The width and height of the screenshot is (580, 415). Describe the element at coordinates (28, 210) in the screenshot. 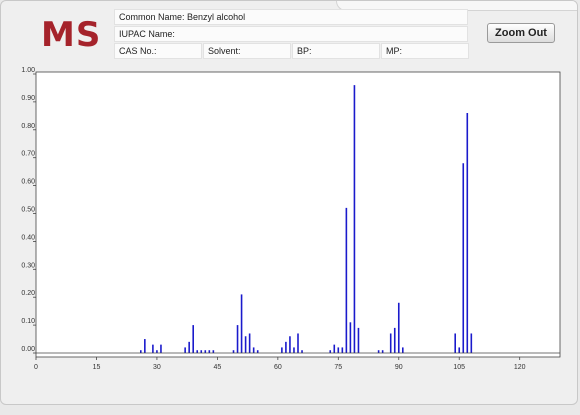

I see `y-tick-label: 0.50` at that location.